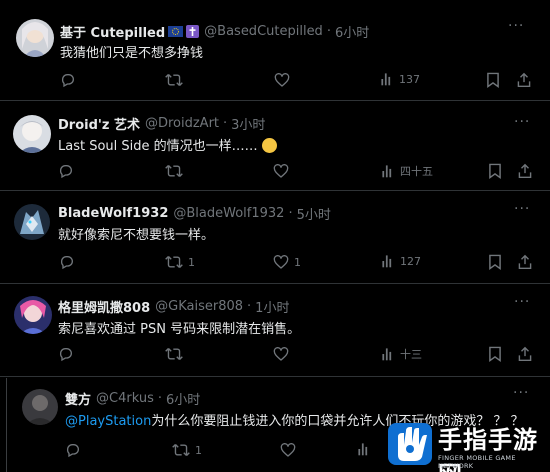 Image resolution: width=550 pixels, height=472 pixels. I want to click on views-button: 四十五, so click(407, 171).